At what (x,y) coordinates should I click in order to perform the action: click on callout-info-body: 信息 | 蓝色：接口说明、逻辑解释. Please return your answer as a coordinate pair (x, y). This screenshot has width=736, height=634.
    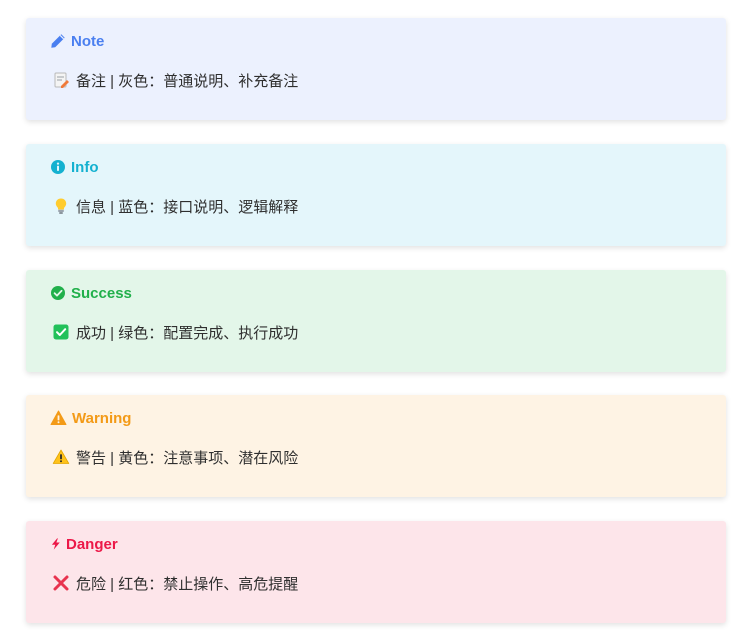
    Looking at the image, I should click on (175, 206).